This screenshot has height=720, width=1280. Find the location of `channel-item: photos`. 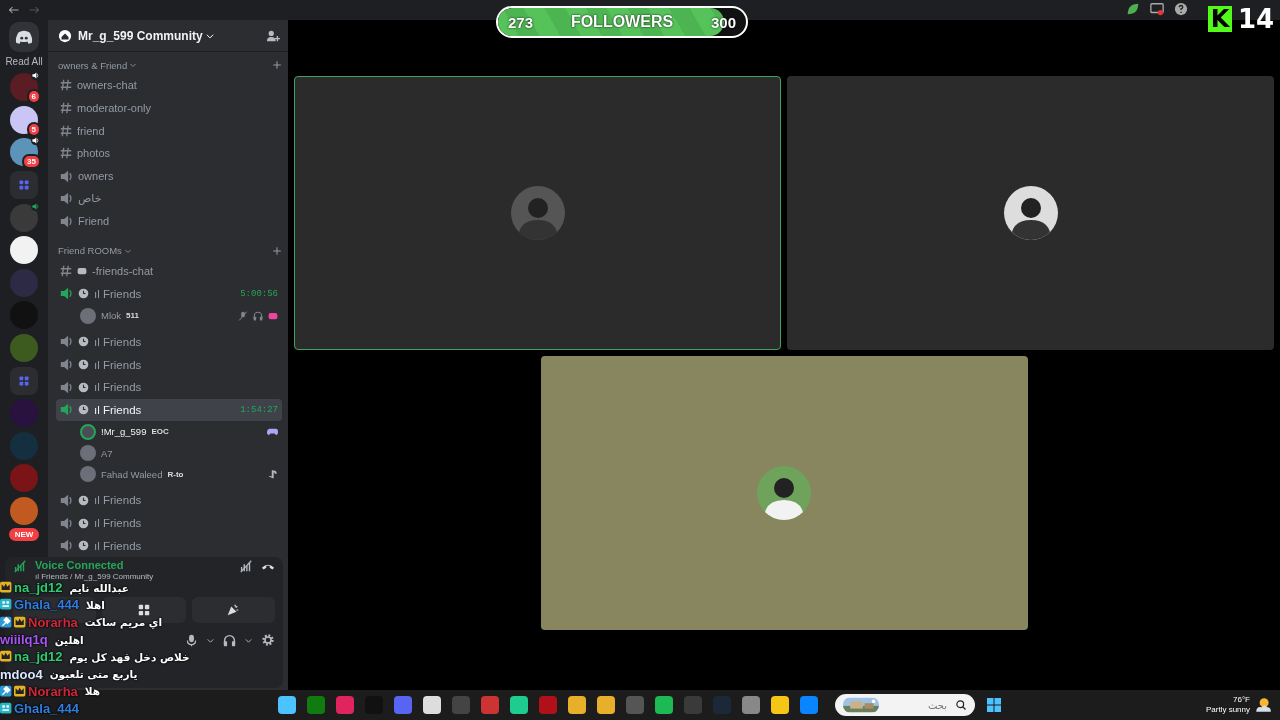

channel-item: photos is located at coordinates (169, 153).